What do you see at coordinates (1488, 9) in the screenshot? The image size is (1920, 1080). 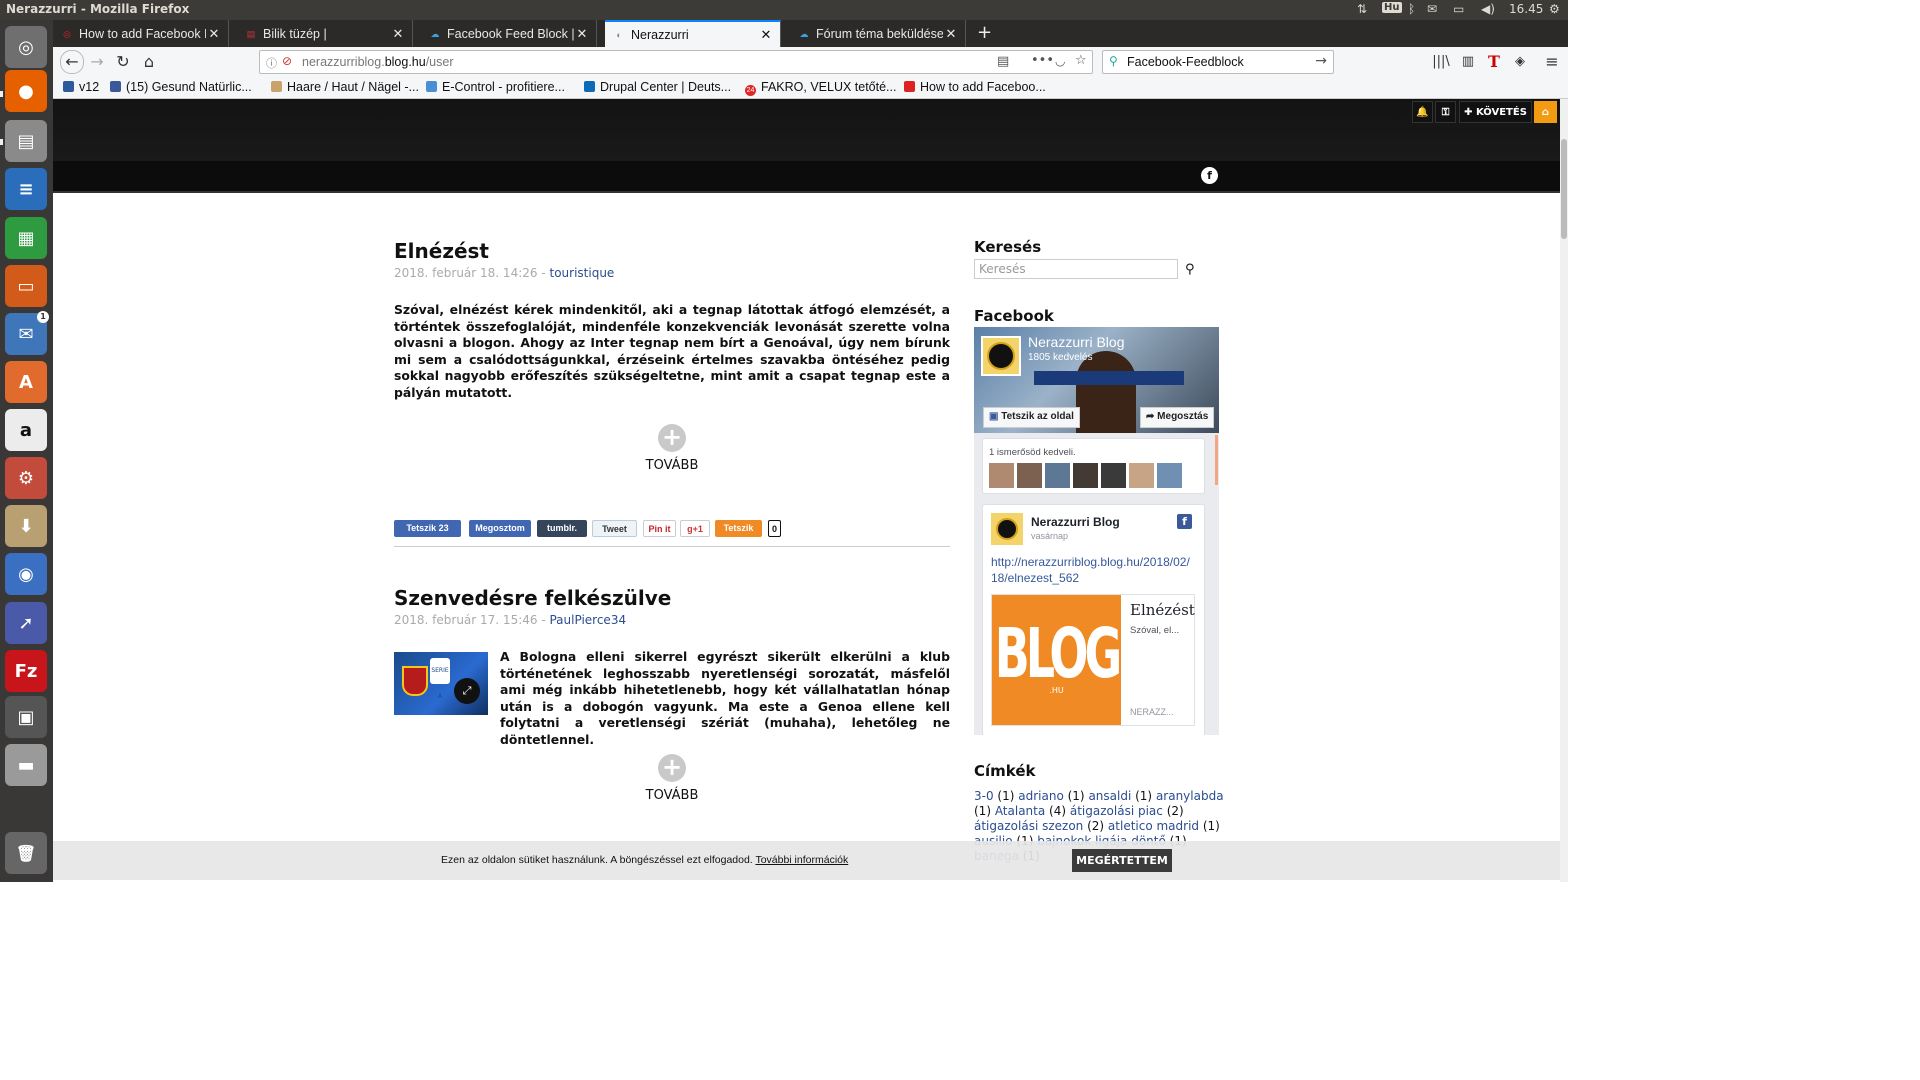 I see `volume-icon: ◀)` at bounding box center [1488, 9].